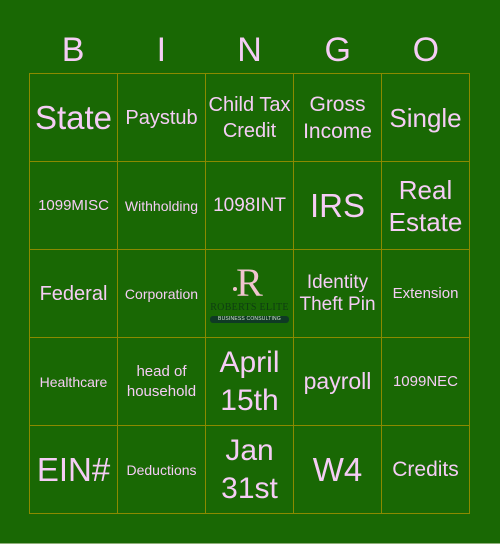 This screenshot has height=544, width=500. I want to click on bingo-cell: payroll, so click(338, 382).